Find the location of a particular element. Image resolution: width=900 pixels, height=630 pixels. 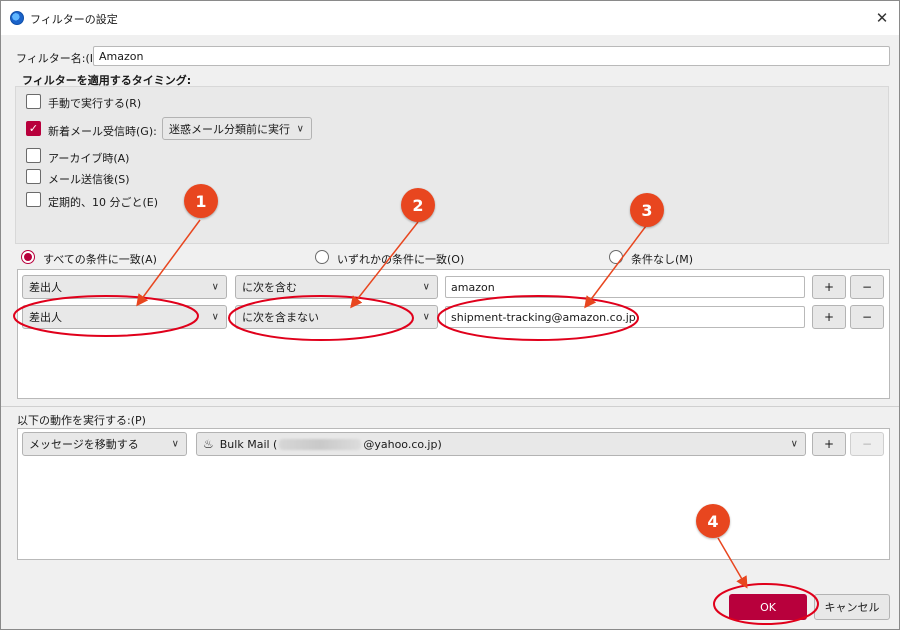

archive-label: アーカイブ時(A) is located at coordinates (89, 158).